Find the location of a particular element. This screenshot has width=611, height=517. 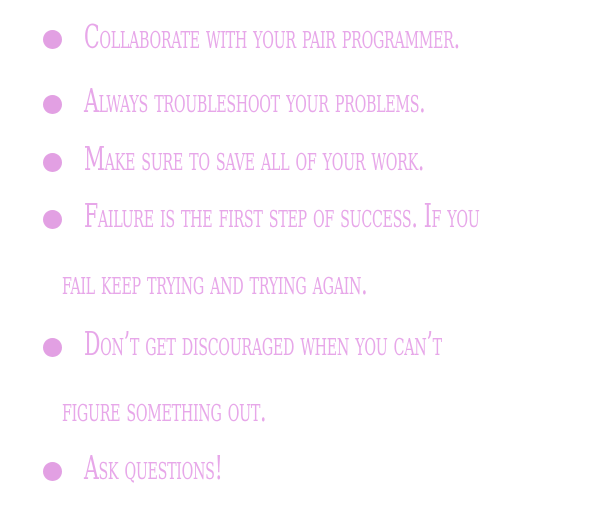

bullet-text-continued: figure something out. is located at coordinates (164, 409).